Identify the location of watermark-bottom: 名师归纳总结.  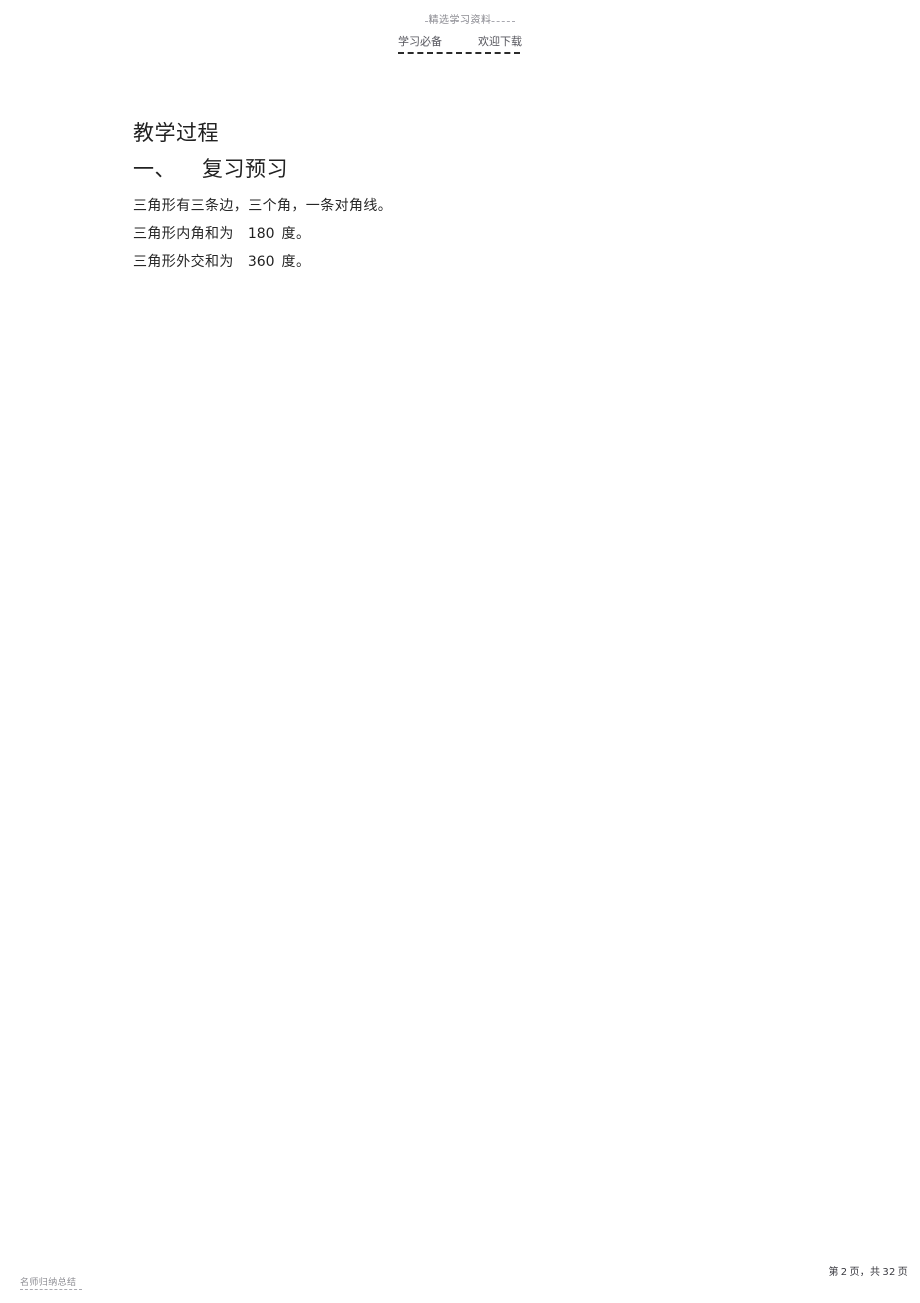
(48, 1279).